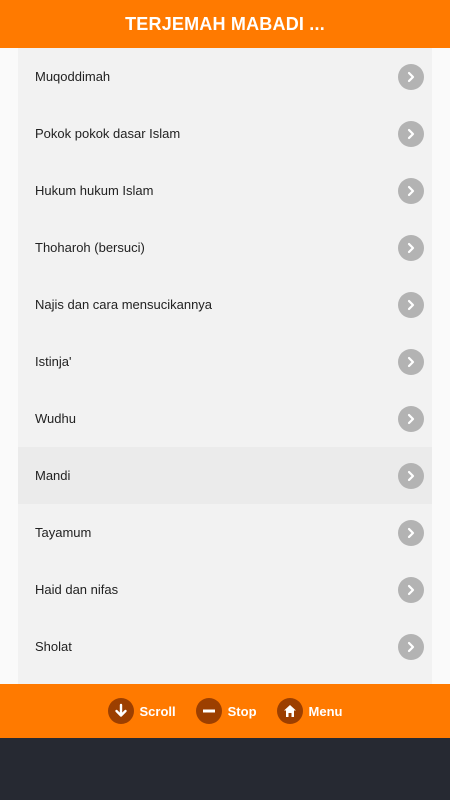 This screenshot has width=450, height=800. Describe the element at coordinates (325, 711) in the screenshot. I see `menu-button-label: Menu` at that location.